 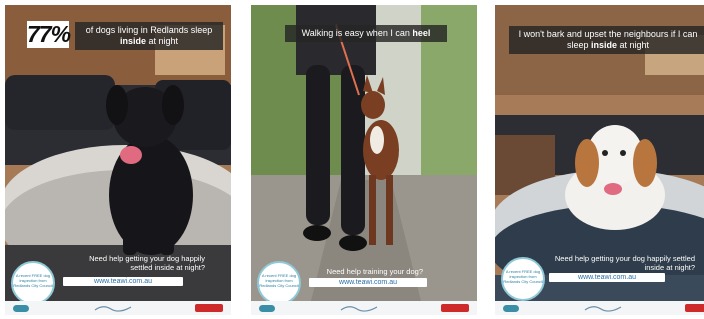 I want to click on statistic-badge: 77%, so click(x=49, y=34).